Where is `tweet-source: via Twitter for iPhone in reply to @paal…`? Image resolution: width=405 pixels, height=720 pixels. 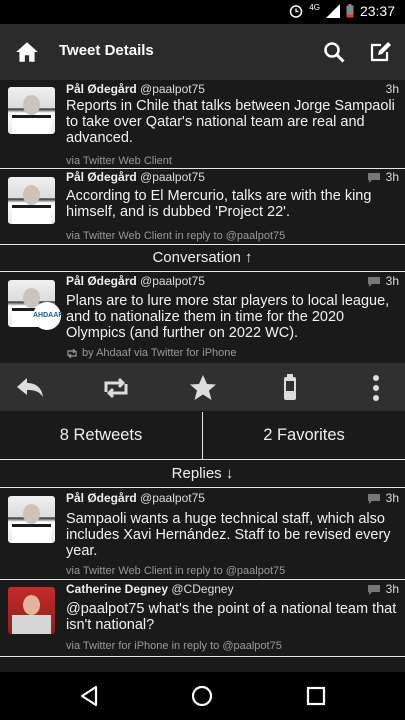 tweet-source: via Twitter for iPhone in reply to @paal… is located at coordinates (174, 646).